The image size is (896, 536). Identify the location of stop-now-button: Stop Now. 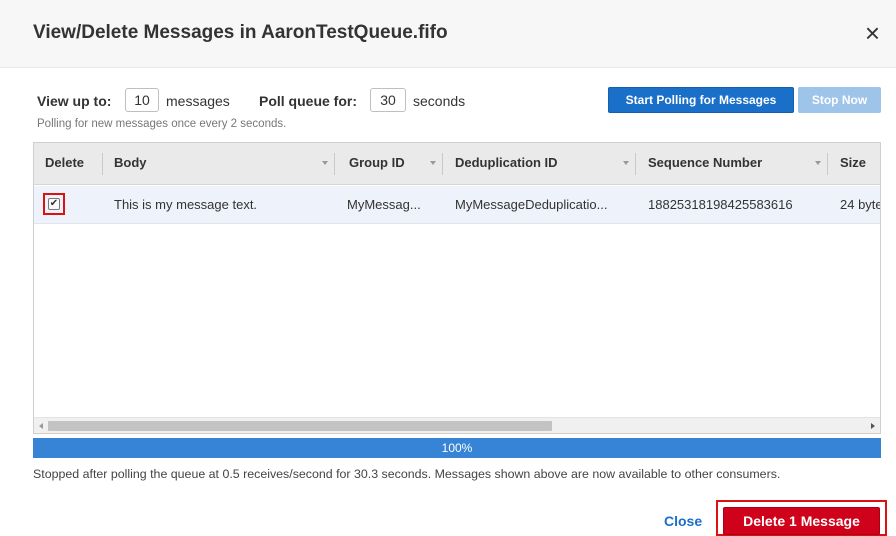
(839, 100).